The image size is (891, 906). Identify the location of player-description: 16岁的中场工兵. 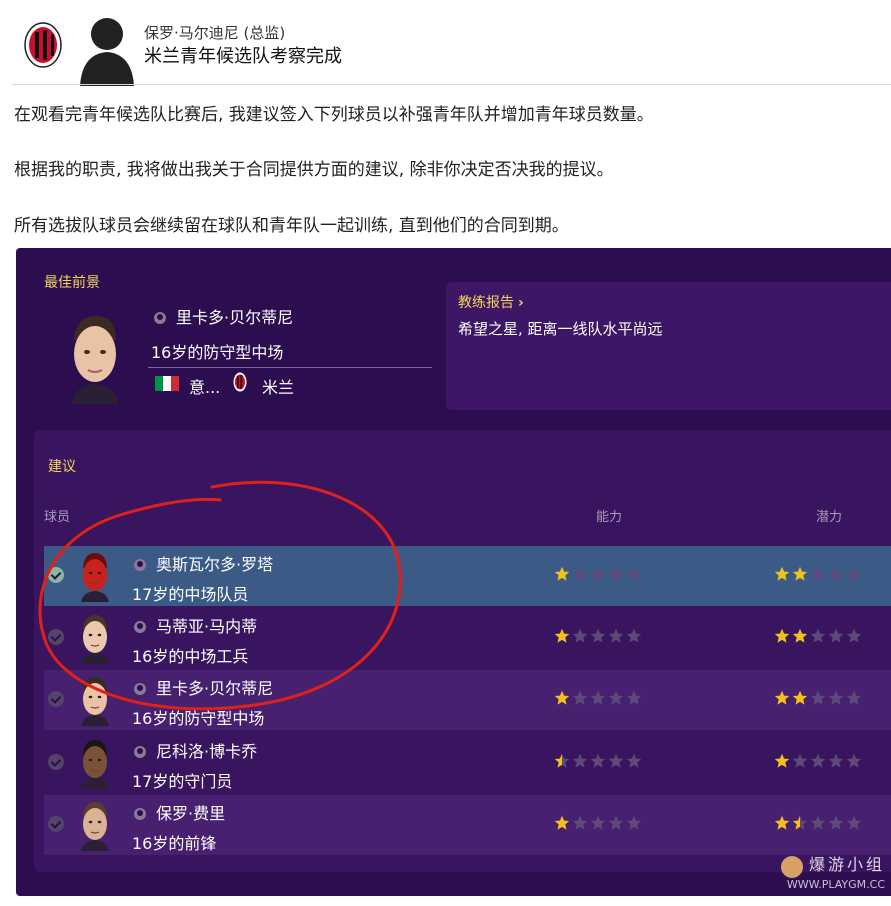
(190, 656).